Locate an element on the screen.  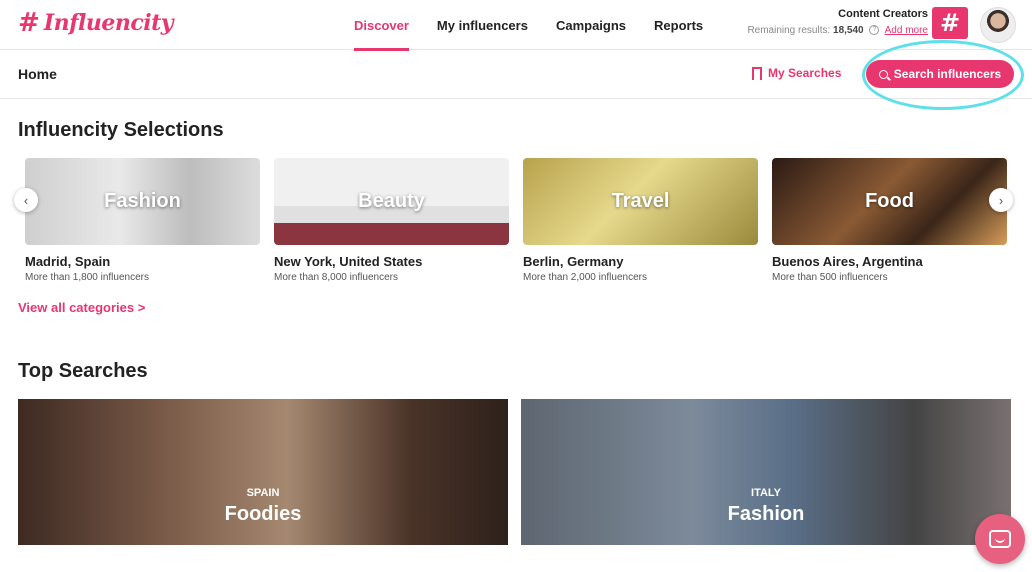
avatar is located at coordinates (998, 25).